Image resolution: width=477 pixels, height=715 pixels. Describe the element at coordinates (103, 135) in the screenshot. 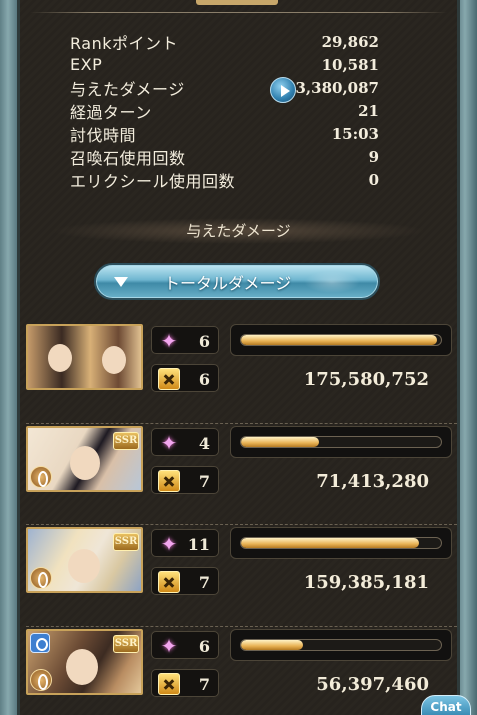

I see `stat-label: 討伐時間` at that location.